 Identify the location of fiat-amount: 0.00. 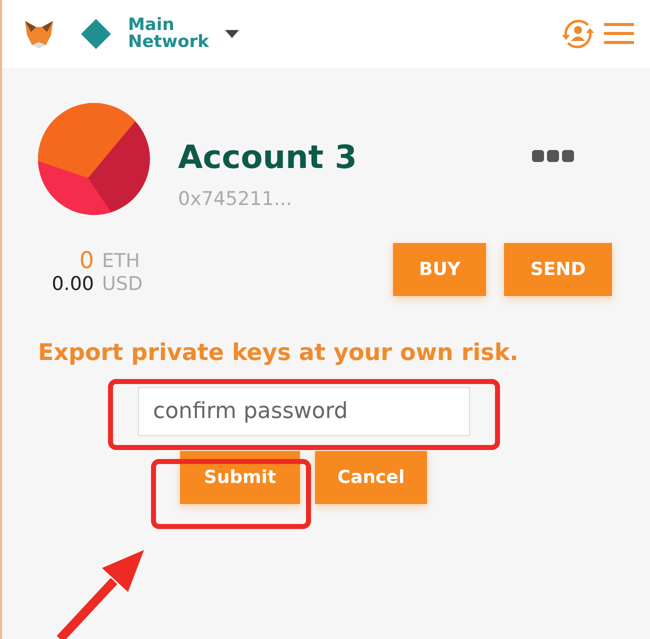
(73, 284).